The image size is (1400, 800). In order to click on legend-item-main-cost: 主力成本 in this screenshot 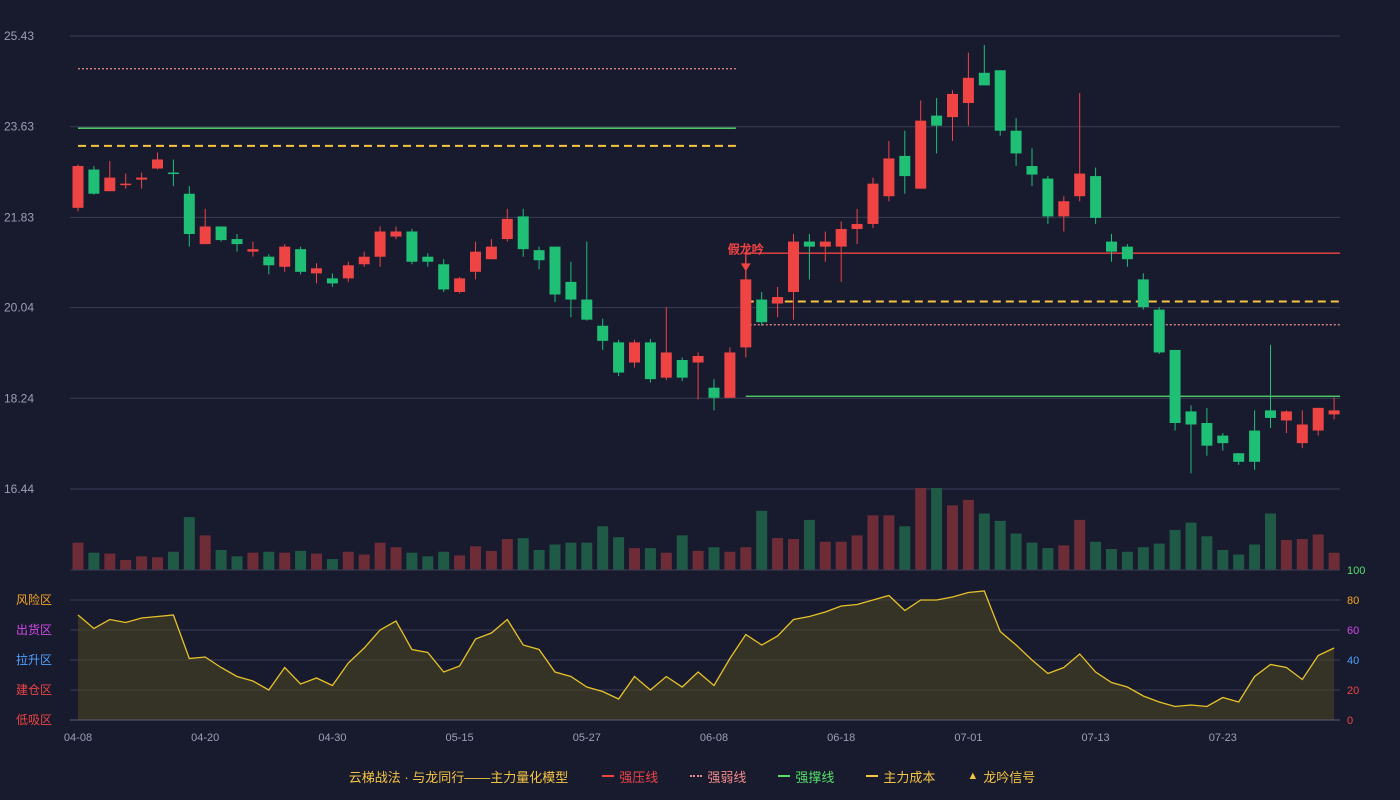, I will do `click(900, 776)`.